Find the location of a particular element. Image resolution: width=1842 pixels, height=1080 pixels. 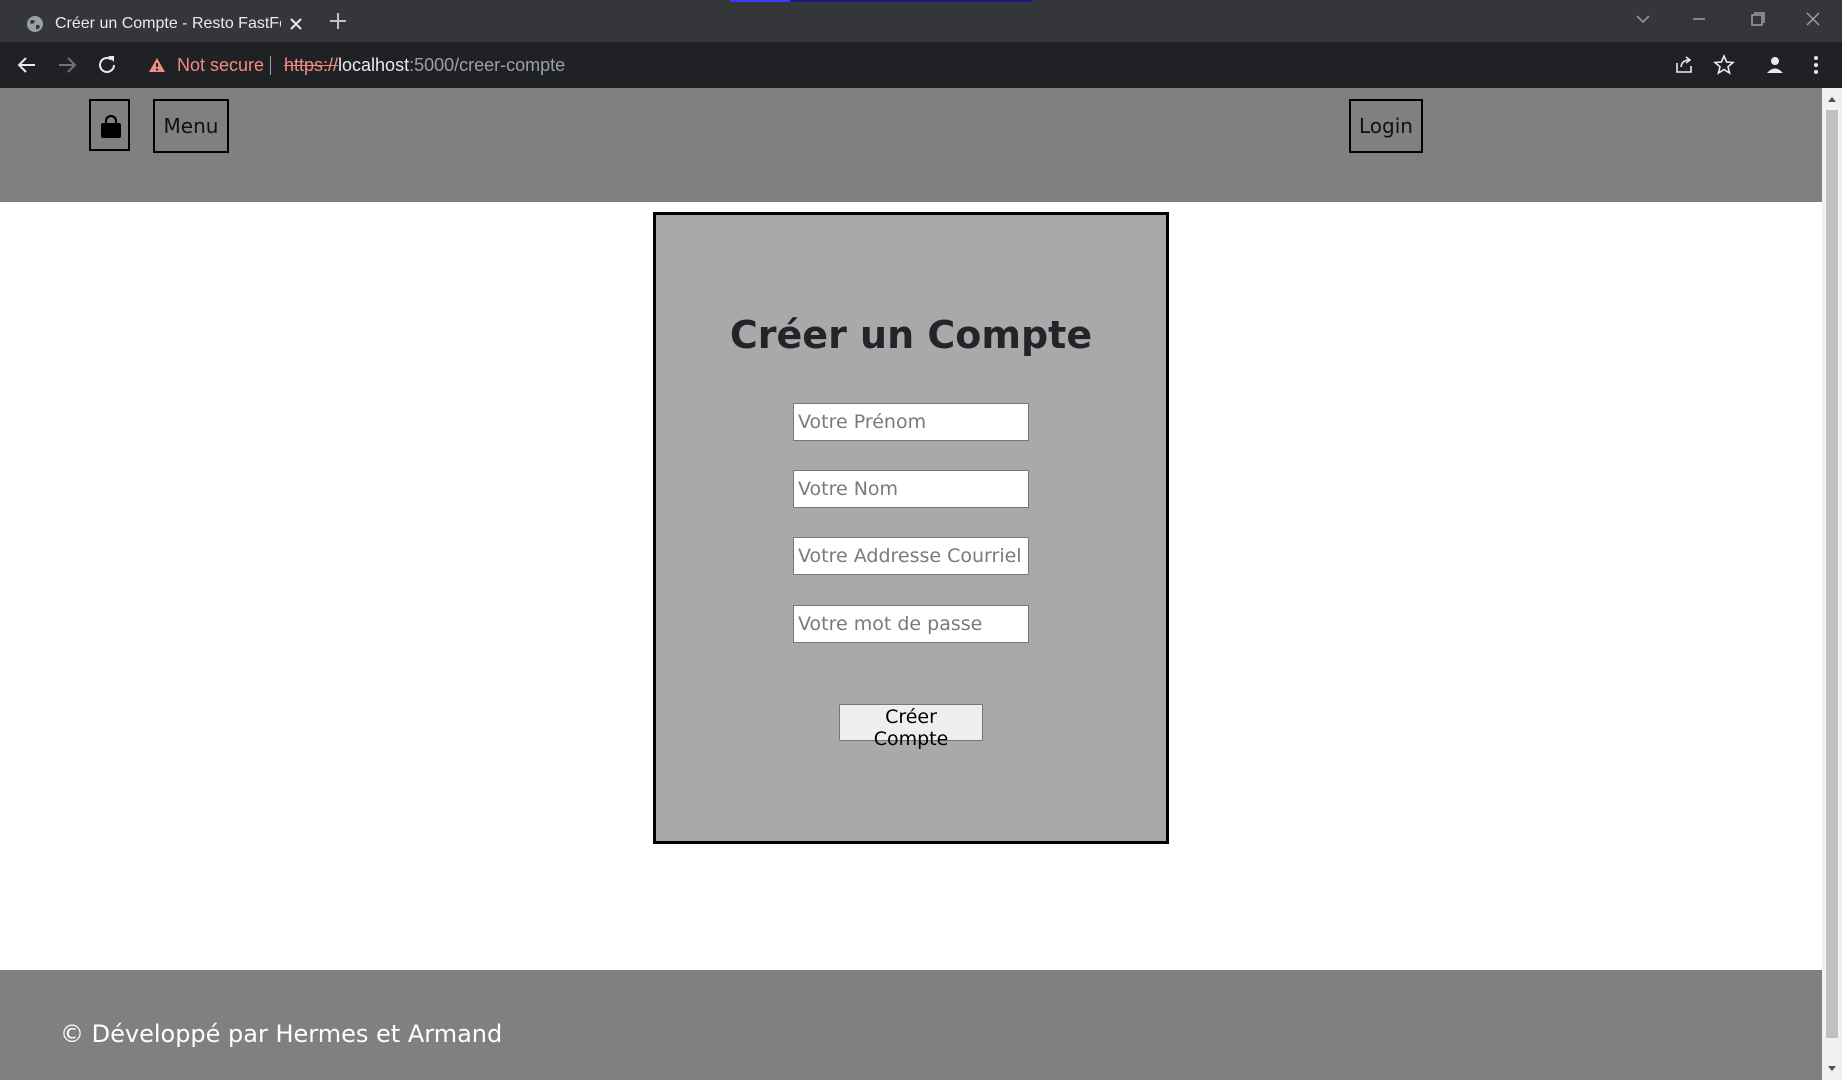

scroll-up-arrow-icon is located at coordinates (1832, 99).